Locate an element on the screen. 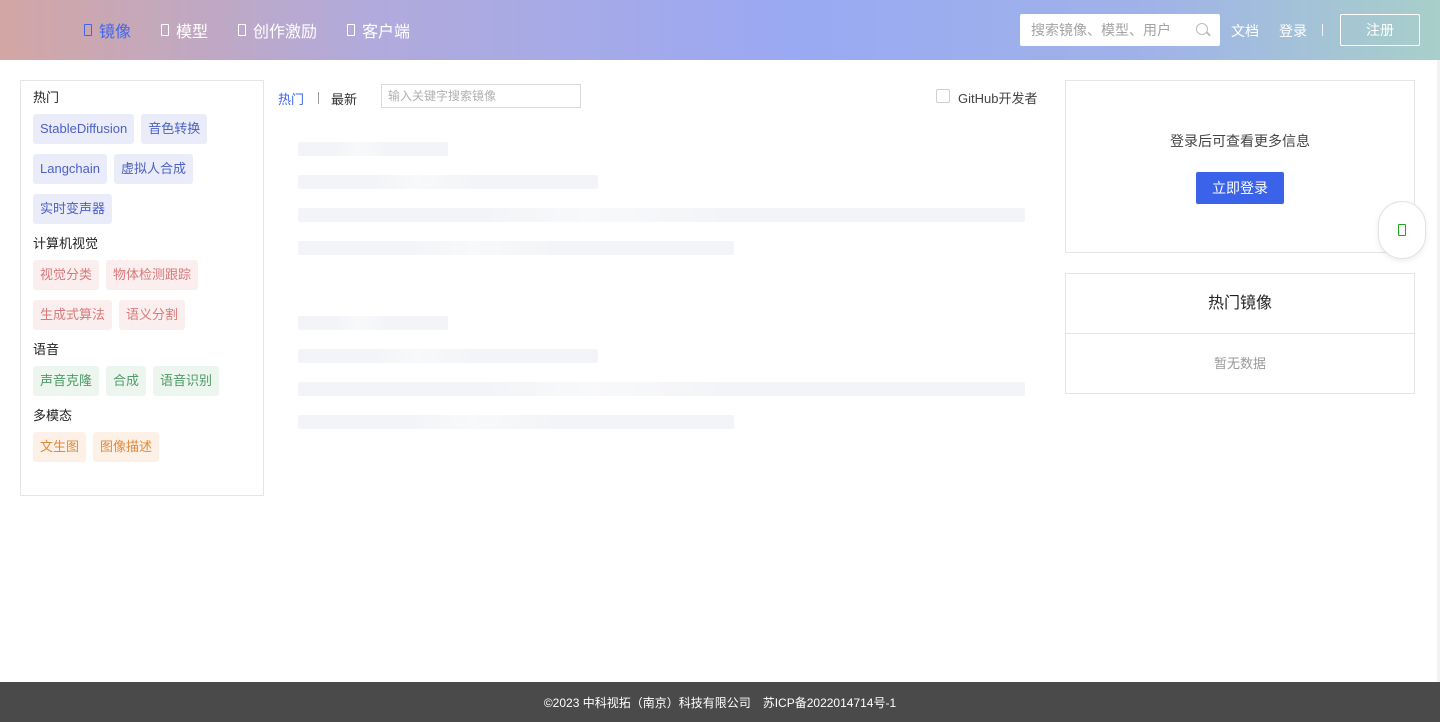 Image resolution: width=1440 pixels, height=722 pixels. nav-label: 模型 is located at coordinates (192, 32).